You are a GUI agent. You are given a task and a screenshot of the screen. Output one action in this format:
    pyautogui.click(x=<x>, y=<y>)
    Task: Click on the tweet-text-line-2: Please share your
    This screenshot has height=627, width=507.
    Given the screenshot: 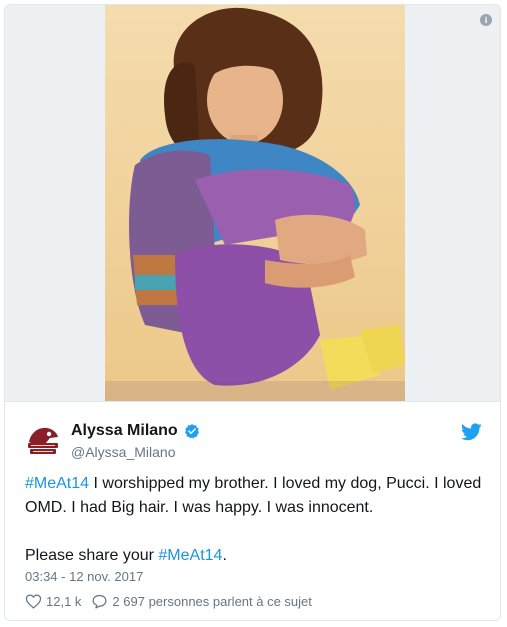 What is the action you would take?
    pyautogui.click(x=92, y=555)
    